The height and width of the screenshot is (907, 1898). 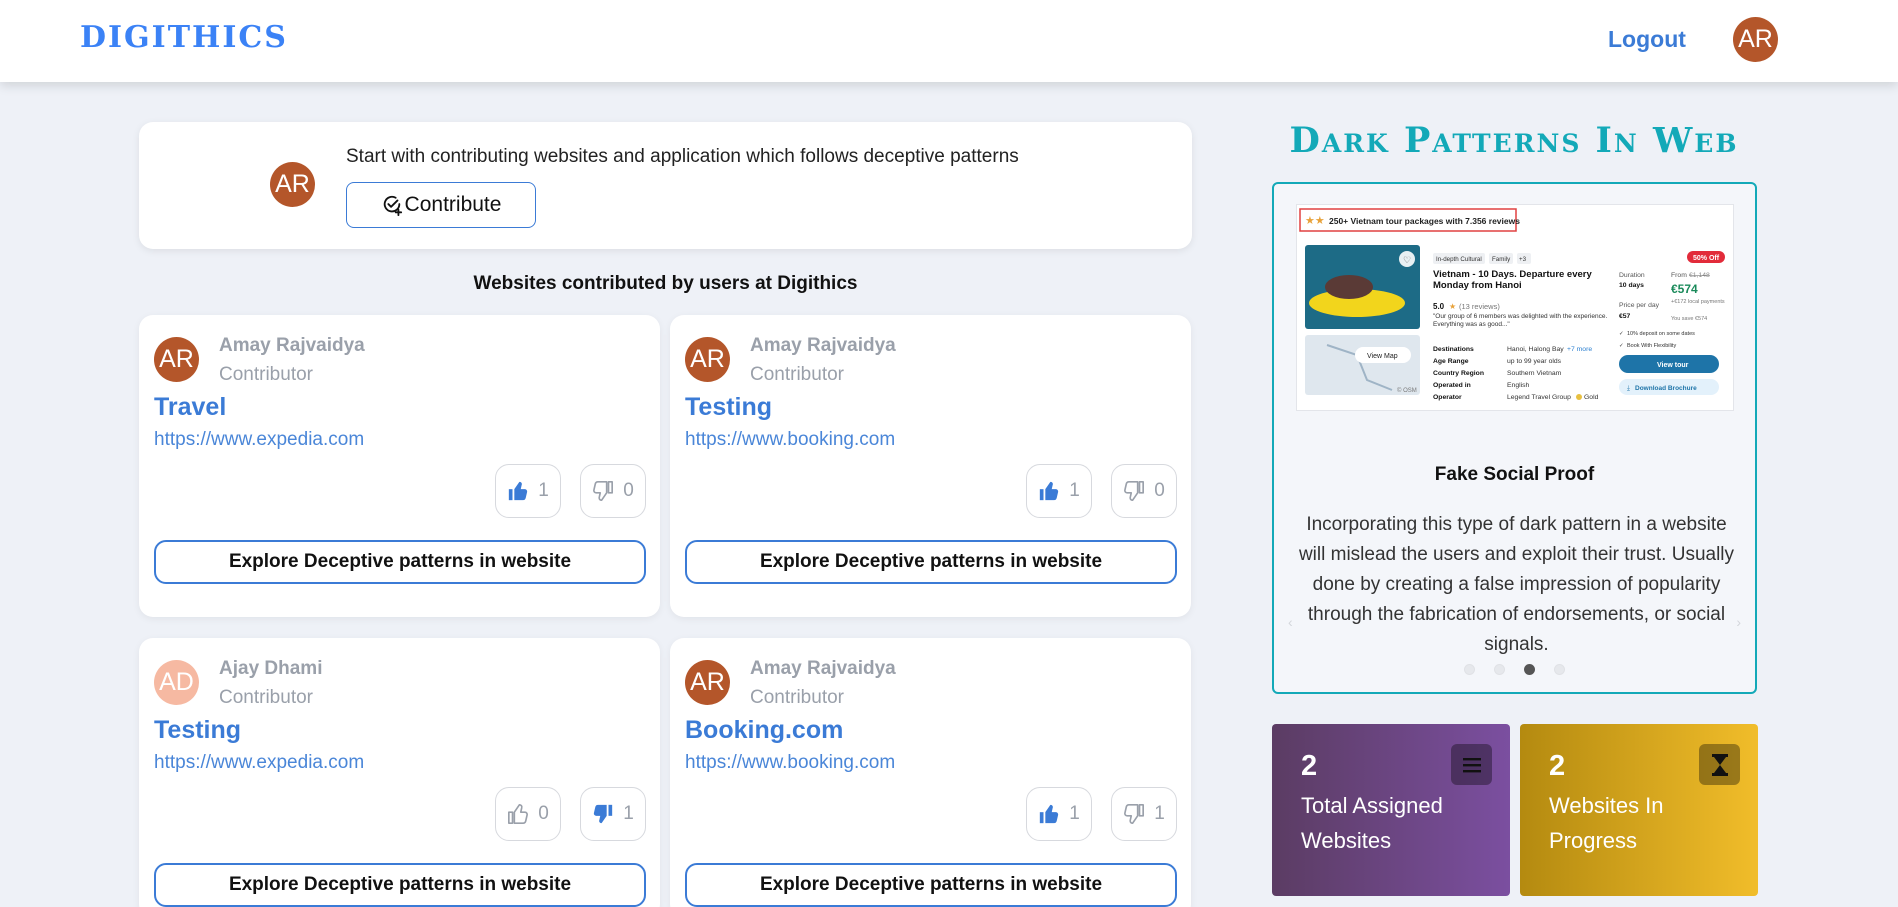 What do you see at coordinates (1755, 39) in the screenshot?
I see `user-avatar: AR` at bounding box center [1755, 39].